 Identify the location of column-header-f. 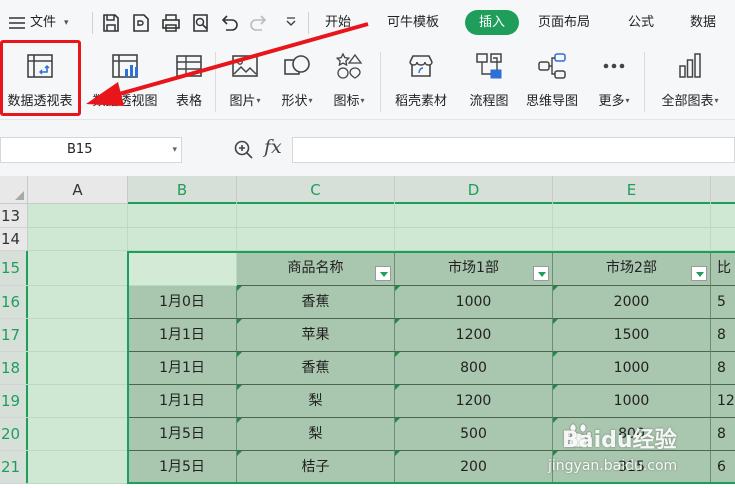
(723, 190).